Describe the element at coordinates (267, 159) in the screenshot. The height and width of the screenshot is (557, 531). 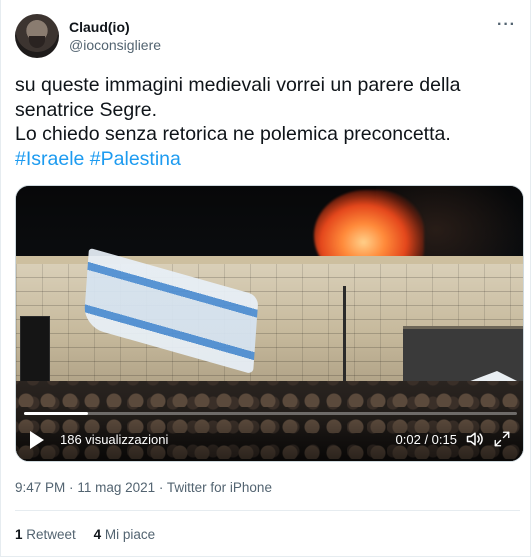
I see `hashtag-line: #Israele #Palestina` at that location.